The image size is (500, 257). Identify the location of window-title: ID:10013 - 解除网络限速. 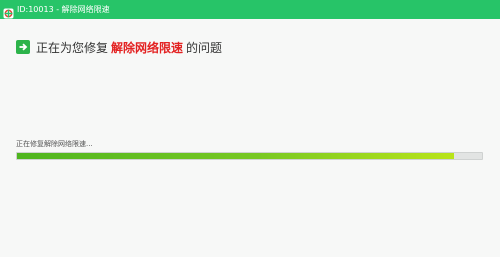
(63, 9).